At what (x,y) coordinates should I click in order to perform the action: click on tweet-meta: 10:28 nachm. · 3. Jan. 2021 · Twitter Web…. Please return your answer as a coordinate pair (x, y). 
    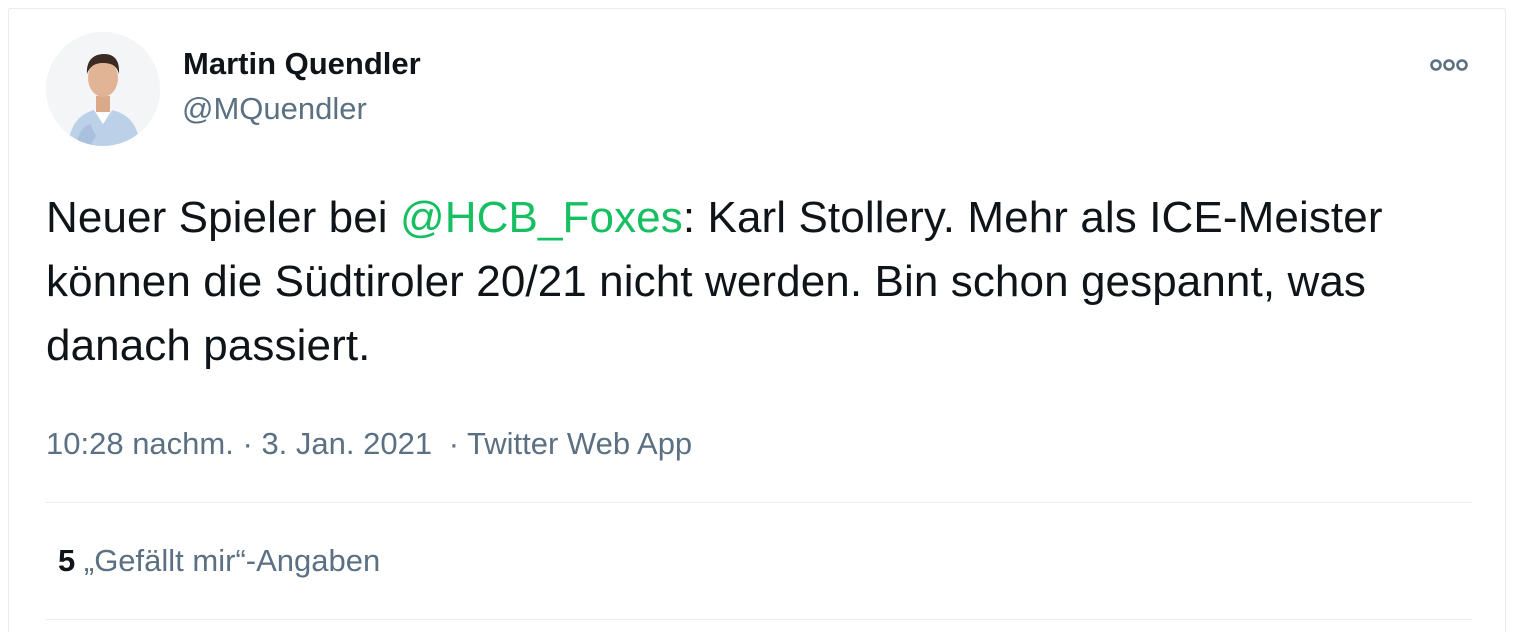
    Looking at the image, I should click on (369, 444).